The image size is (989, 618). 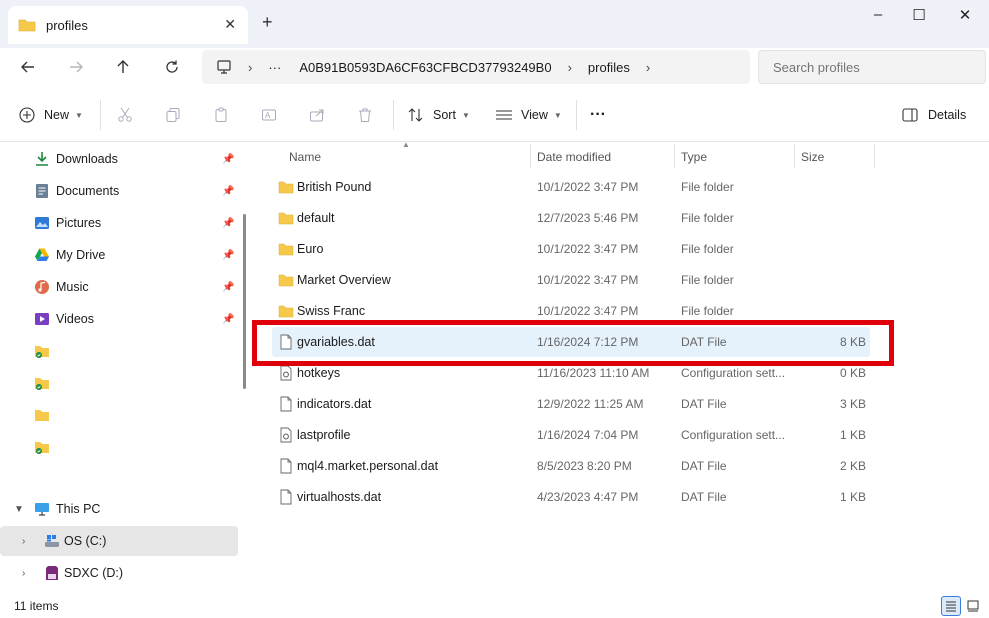 What do you see at coordinates (584, 466) in the screenshot?
I see `file-date-modified: 8/5/2023 8:20 PM` at bounding box center [584, 466].